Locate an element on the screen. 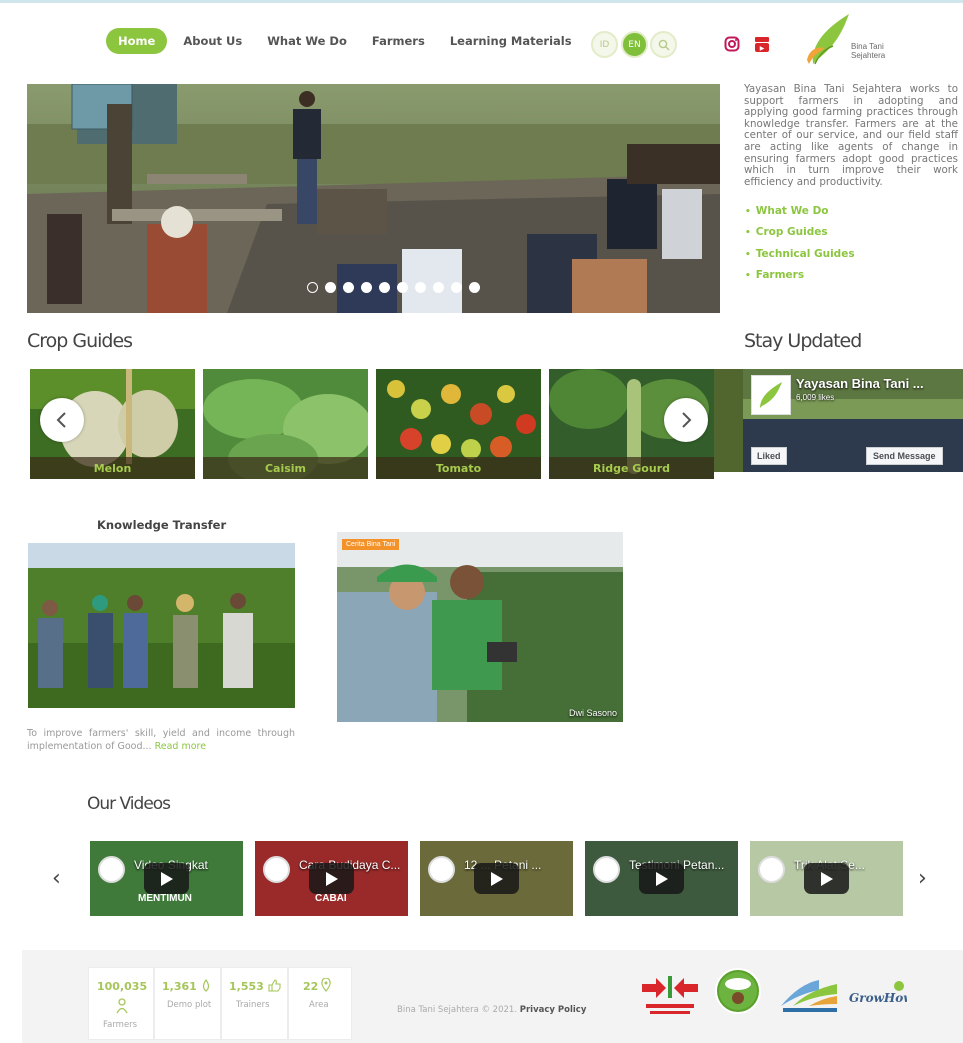  crop-label-caisim: Caisim is located at coordinates (285, 468).